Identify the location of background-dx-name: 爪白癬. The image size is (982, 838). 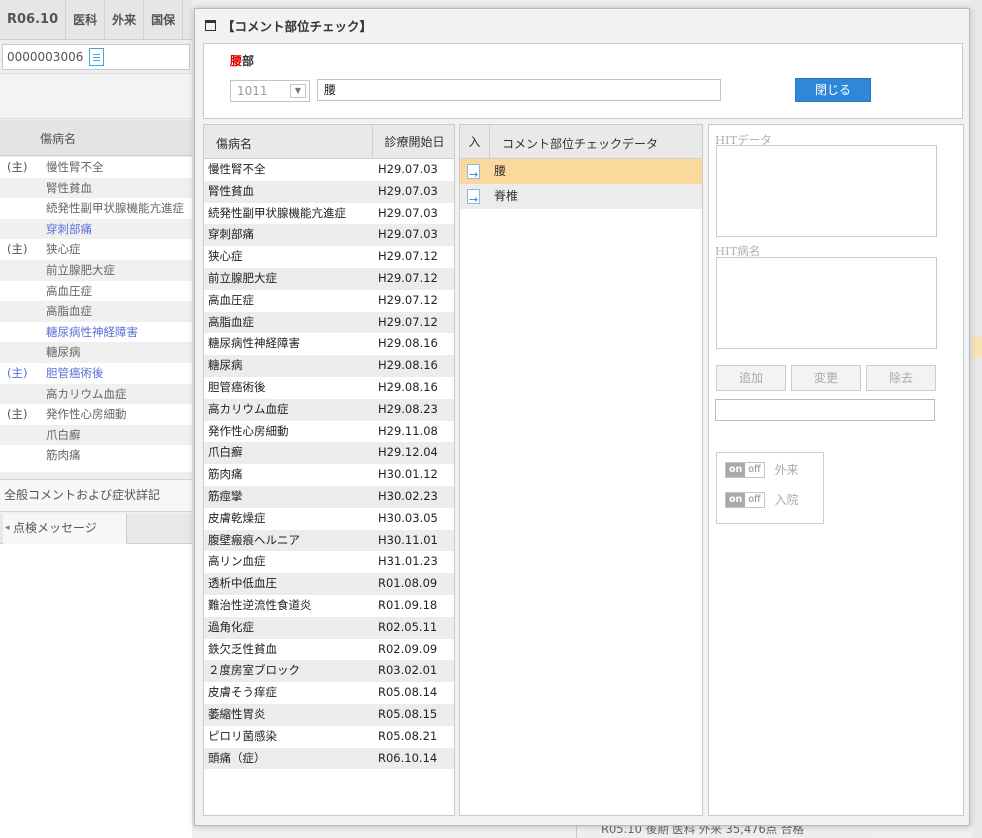
(63, 434).